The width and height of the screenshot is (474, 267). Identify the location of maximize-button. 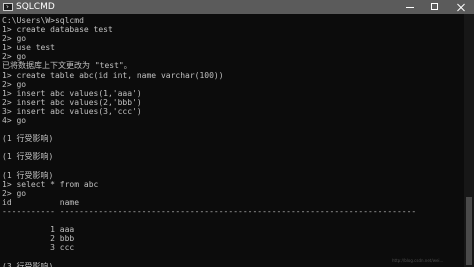
(435, 7).